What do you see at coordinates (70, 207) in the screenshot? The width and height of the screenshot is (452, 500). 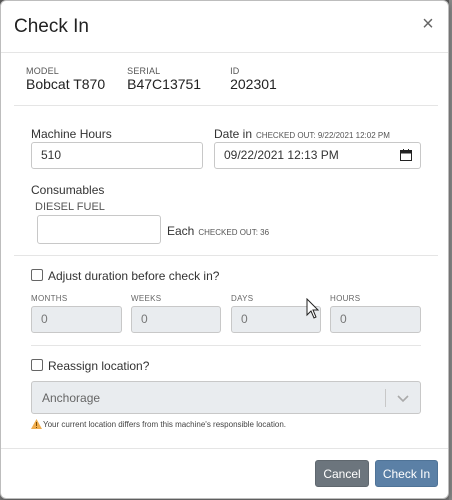 I see `consumable-item-name: DIESEL FUEL` at bounding box center [70, 207].